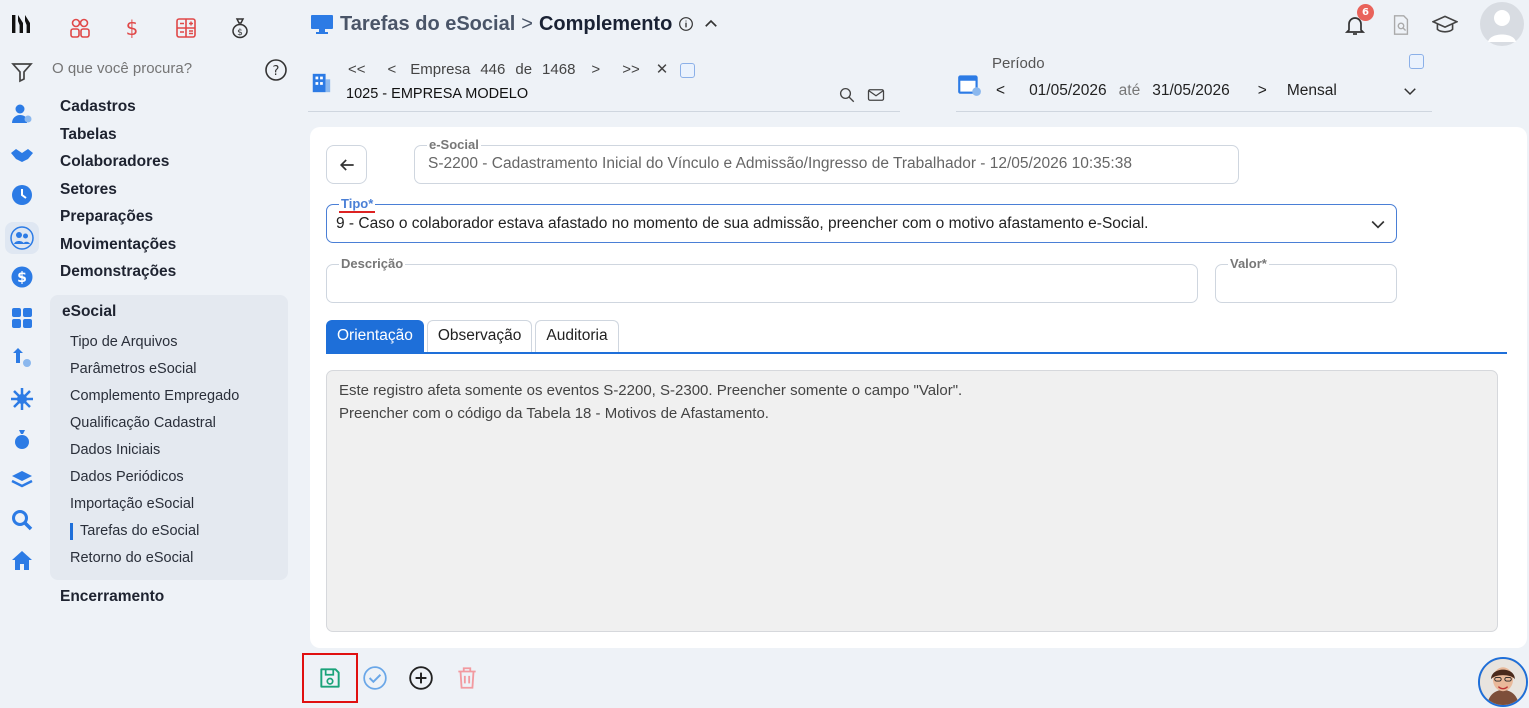 The image size is (1529, 708). I want to click on calculator-icon, so click(22, 318).